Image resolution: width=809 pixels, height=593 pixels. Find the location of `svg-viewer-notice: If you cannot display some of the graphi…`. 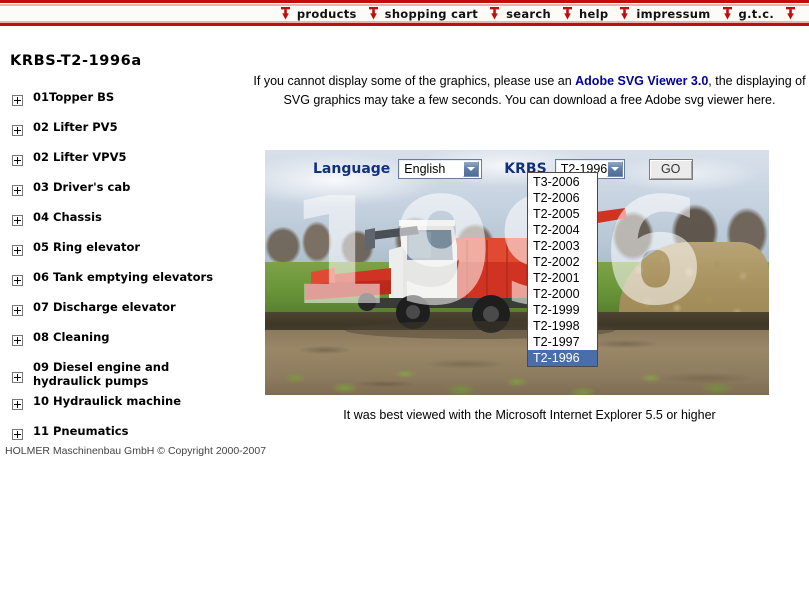

svg-viewer-notice: If you cannot display some of the graphi… is located at coordinates (529, 91).